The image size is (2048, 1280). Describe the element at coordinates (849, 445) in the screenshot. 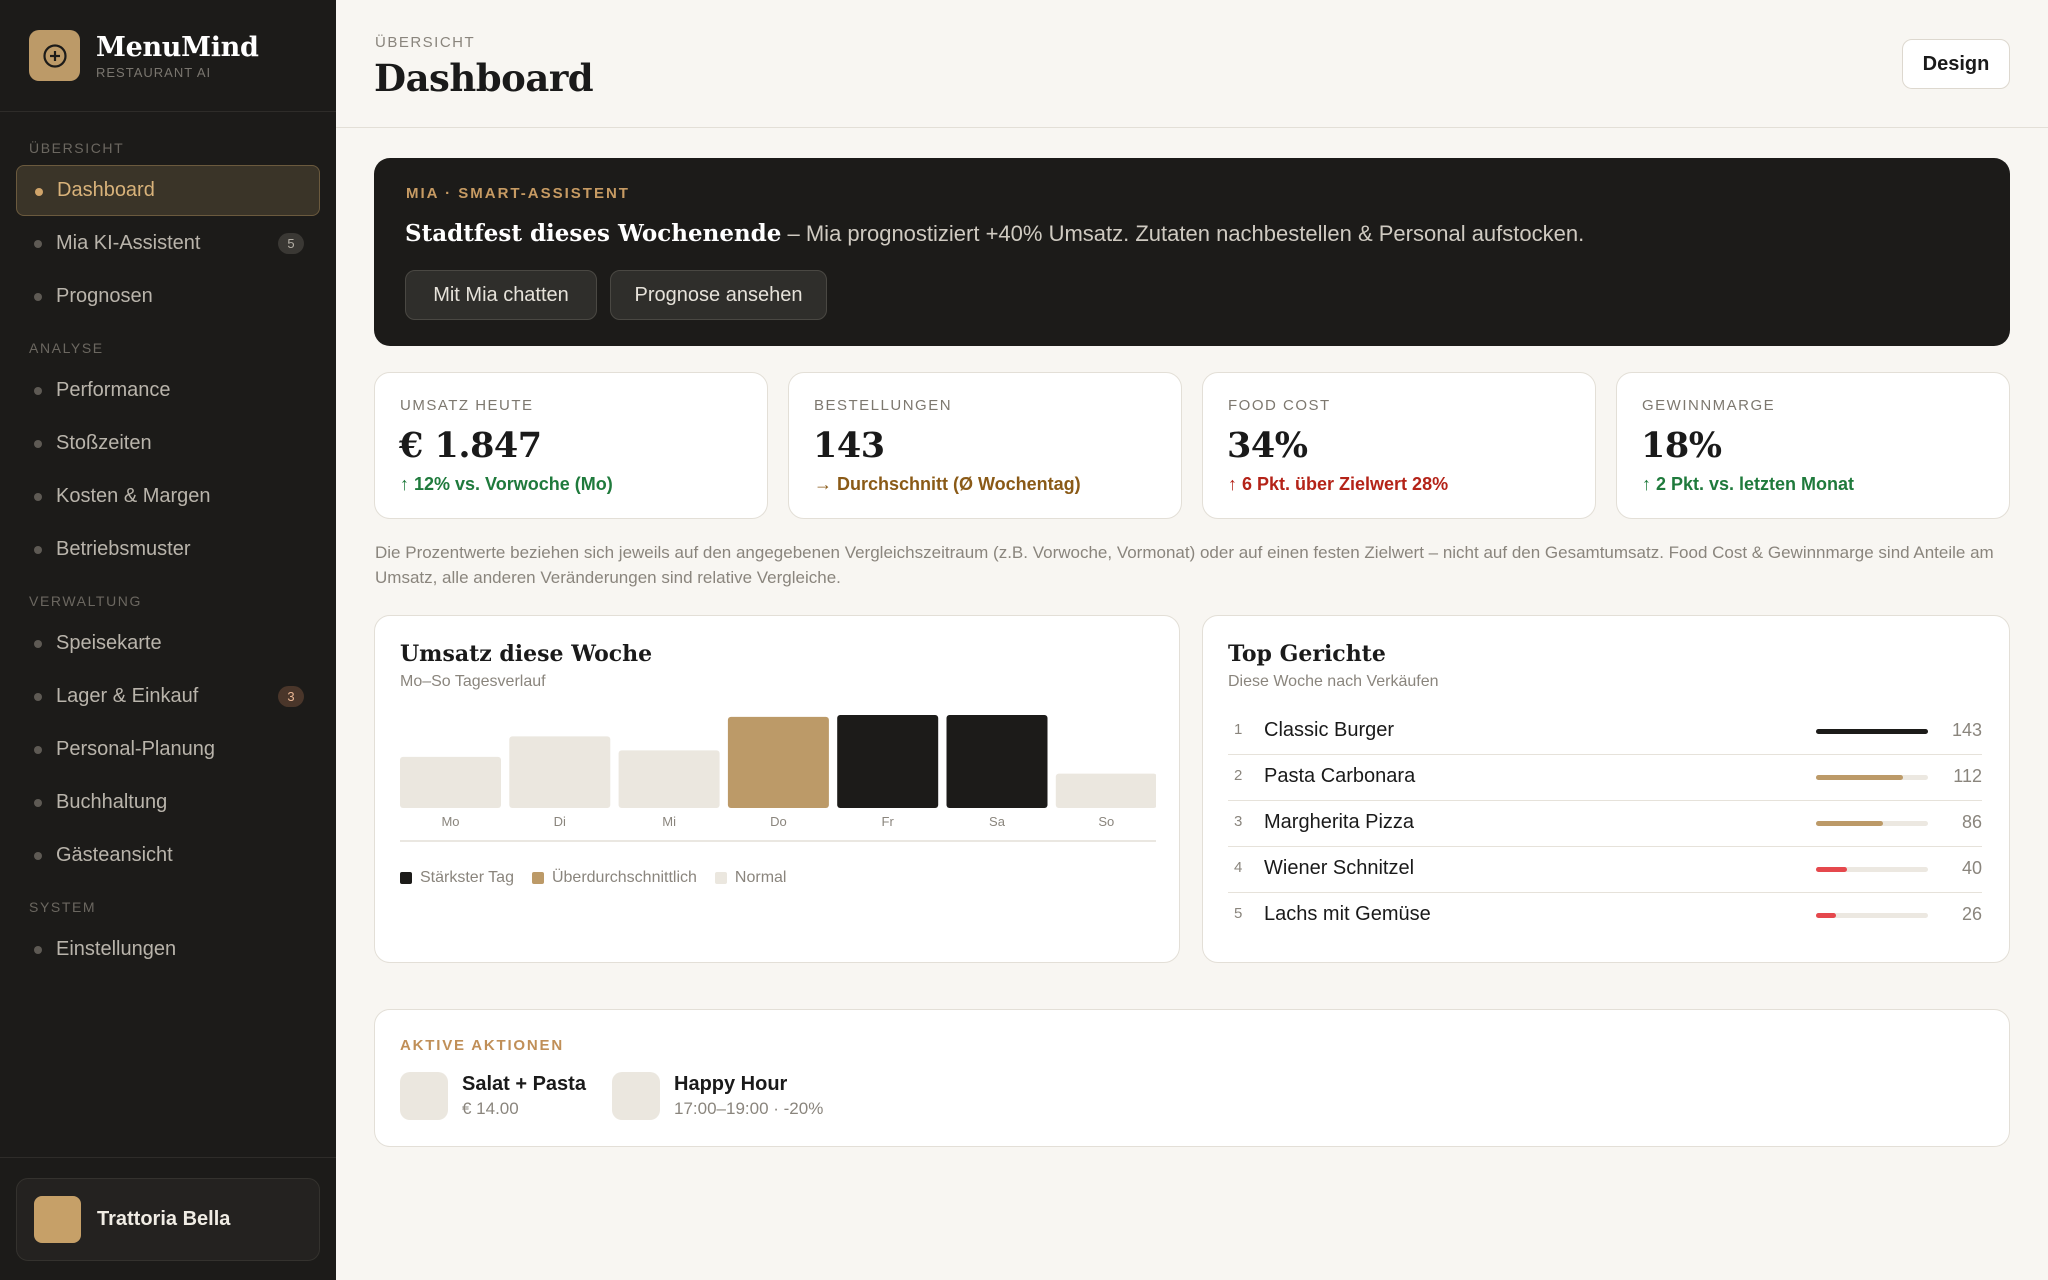

I see `kpi-value: 143` at that location.